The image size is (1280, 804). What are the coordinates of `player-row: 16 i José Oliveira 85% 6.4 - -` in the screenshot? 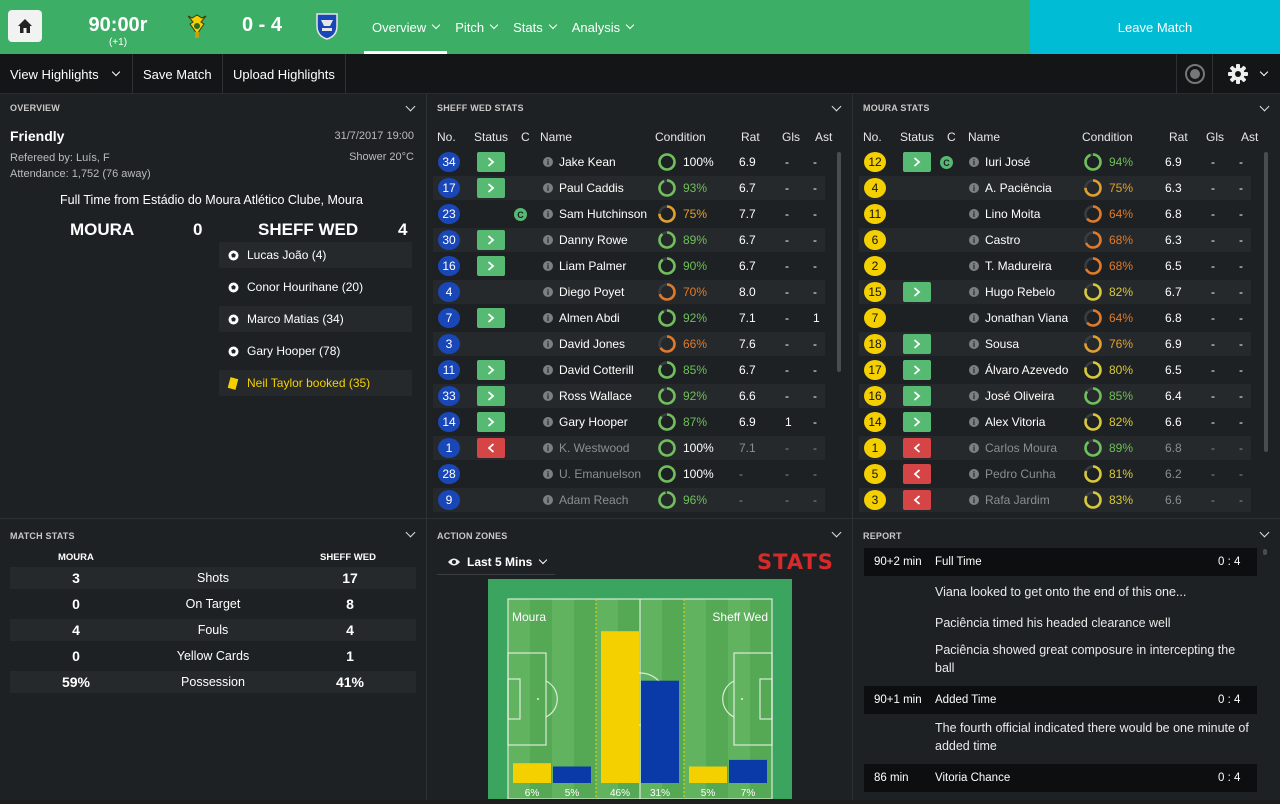 It's located at (1055, 396).